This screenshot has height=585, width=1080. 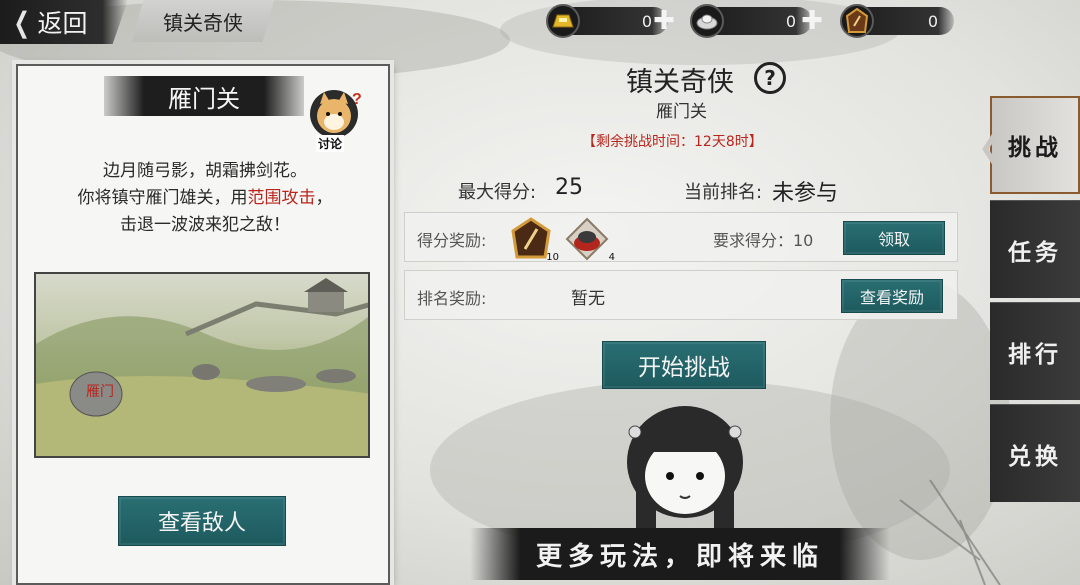 I want to click on rank-reward-value: 暂无, so click(x=588, y=299).